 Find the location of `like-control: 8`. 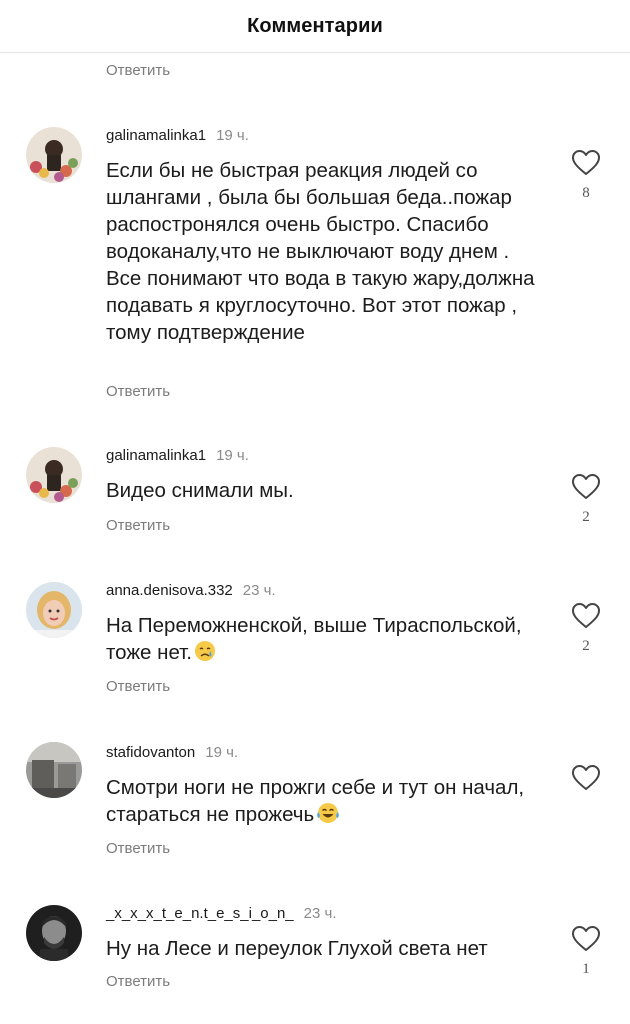

like-control: 8 is located at coordinates (586, 175).